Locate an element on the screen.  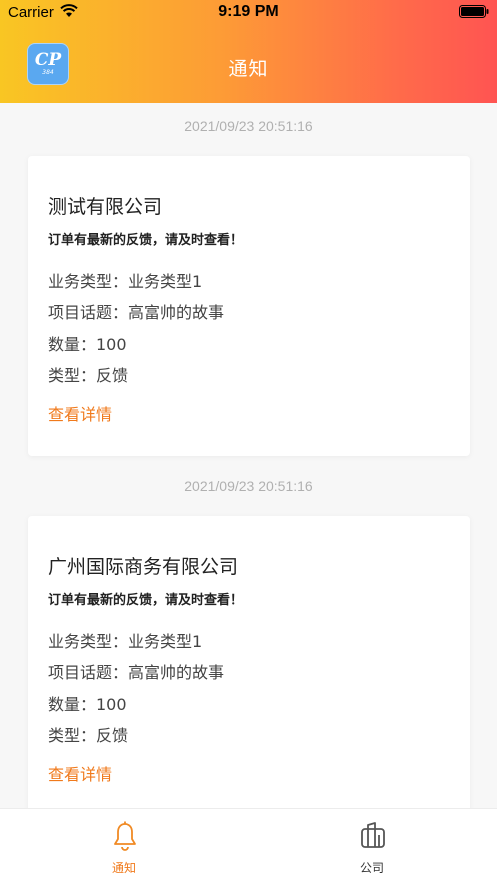
tab-label: 公司 is located at coordinates (371, 868).